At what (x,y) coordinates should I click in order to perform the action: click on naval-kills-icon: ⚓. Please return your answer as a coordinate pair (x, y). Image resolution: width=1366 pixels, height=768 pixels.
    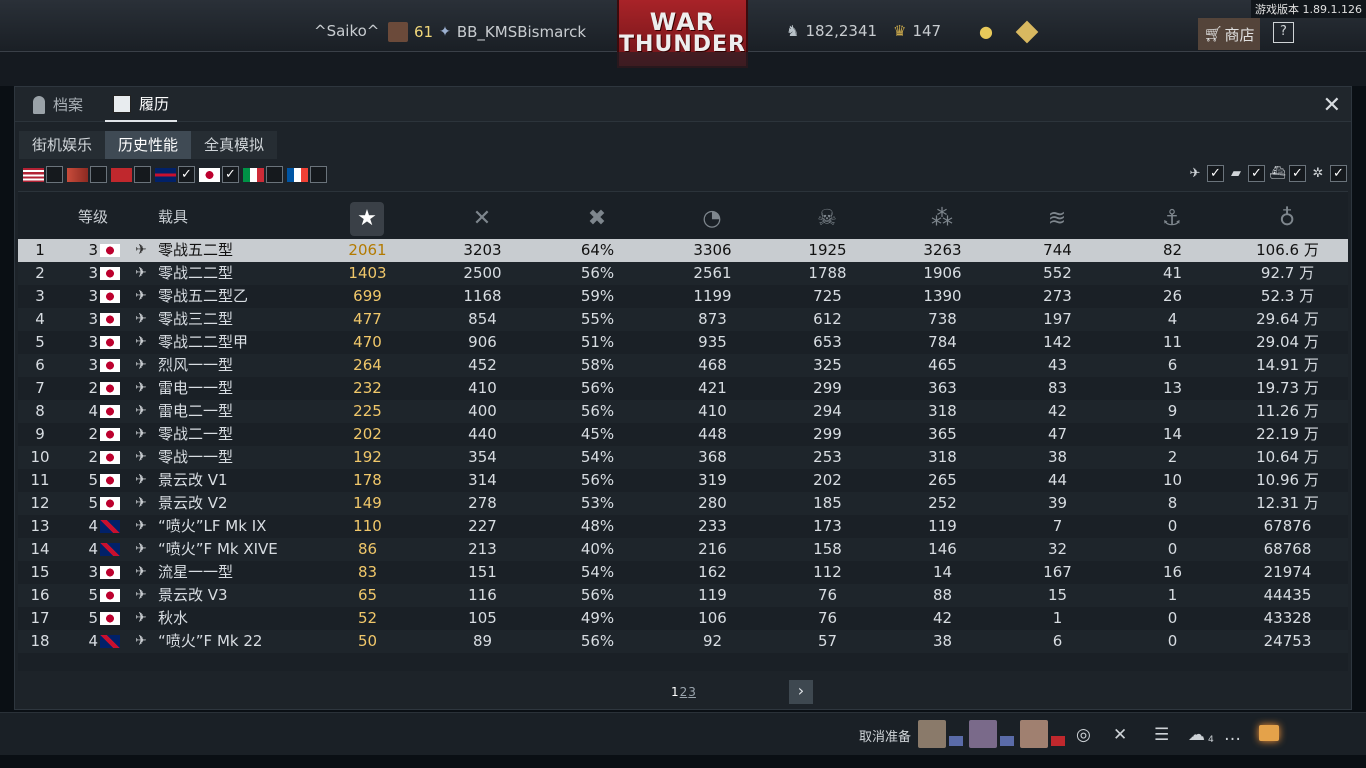
    Looking at the image, I should click on (1172, 219).